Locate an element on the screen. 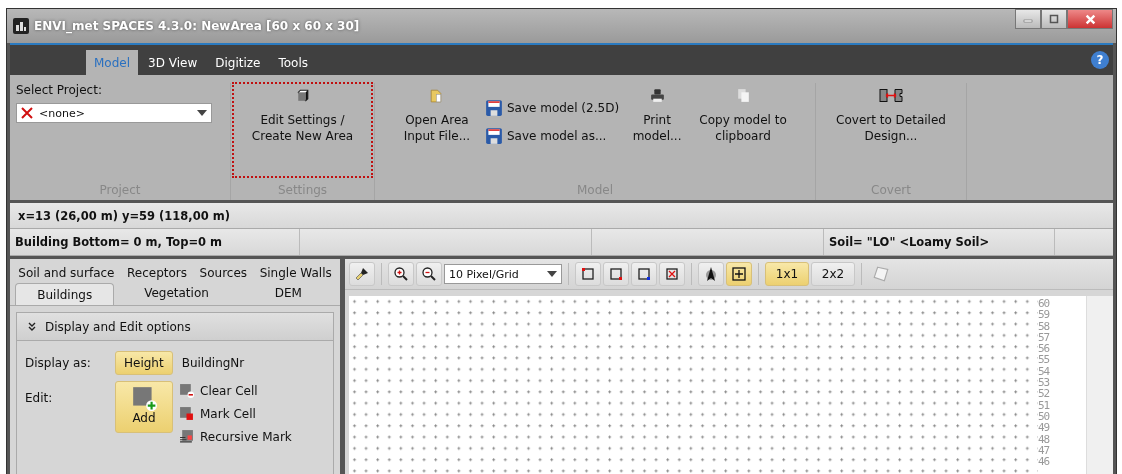 This screenshot has width=1122, height=474. corner-bottom-right-button is located at coordinates (616, 274).